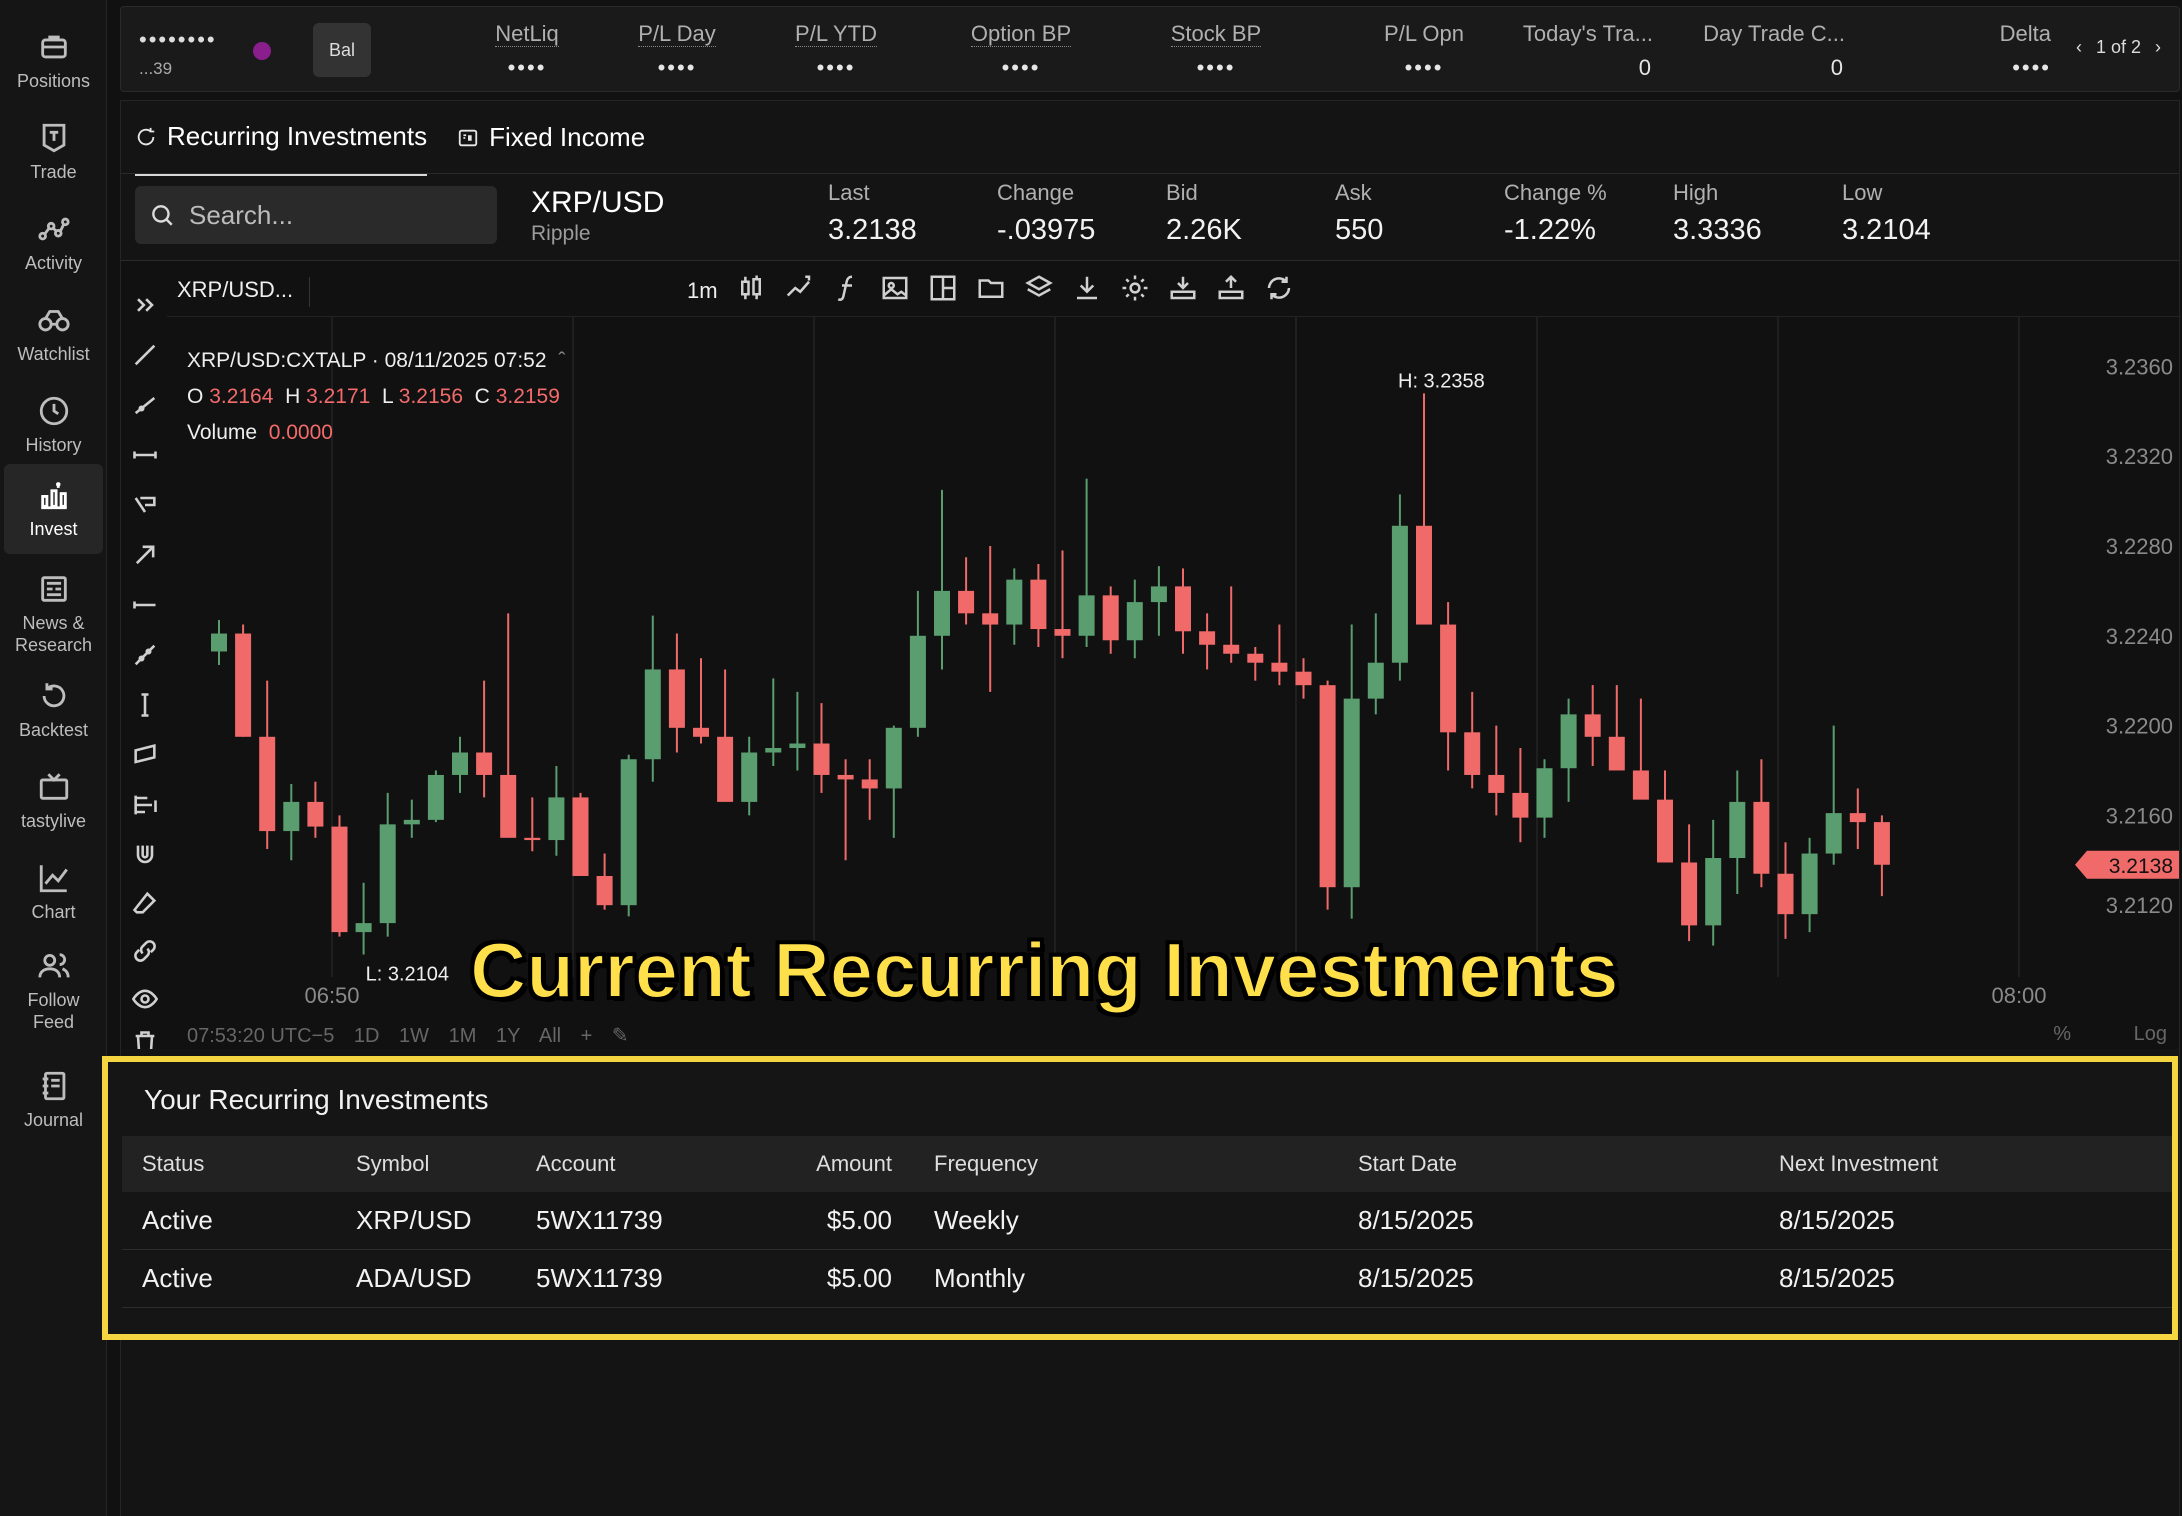 This screenshot has width=2182, height=1516. What do you see at coordinates (872, 230) in the screenshot?
I see `quote-value: 3.2138` at bounding box center [872, 230].